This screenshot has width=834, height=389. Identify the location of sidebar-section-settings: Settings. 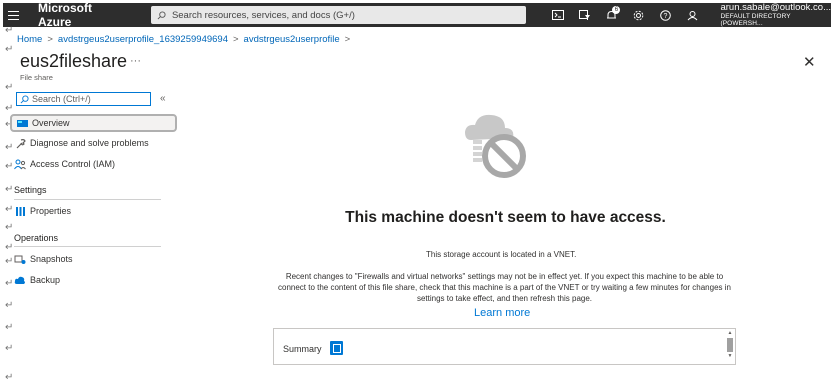
(30, 190).